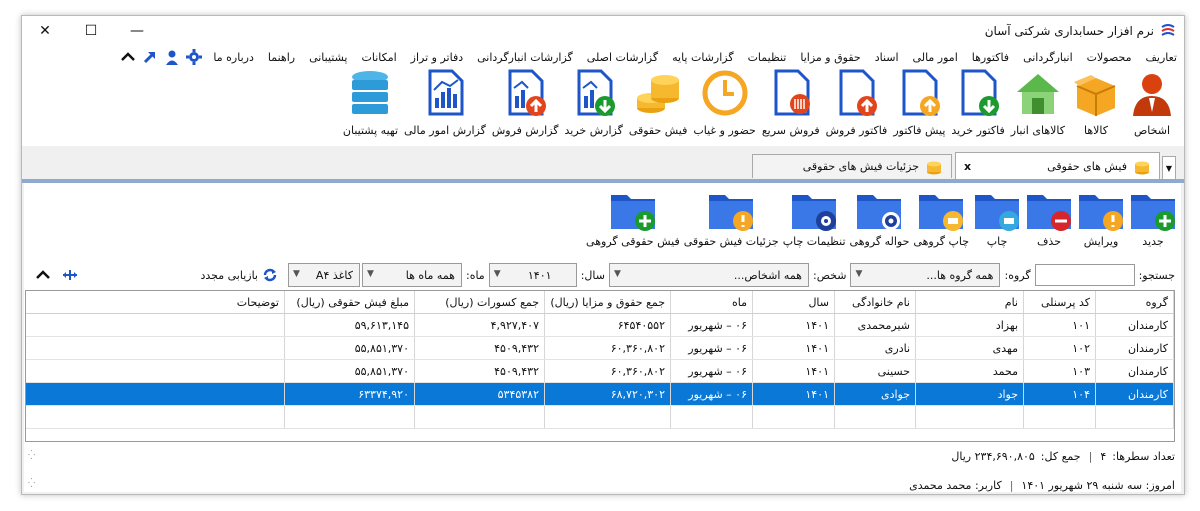 Image resolution: width=1200 pixels, height=511 pixels. Describe the element at coordinates (856, 102) in the screenshot. I see `ribbon-sales-invoice-button: فاکتور فروش` at that location.